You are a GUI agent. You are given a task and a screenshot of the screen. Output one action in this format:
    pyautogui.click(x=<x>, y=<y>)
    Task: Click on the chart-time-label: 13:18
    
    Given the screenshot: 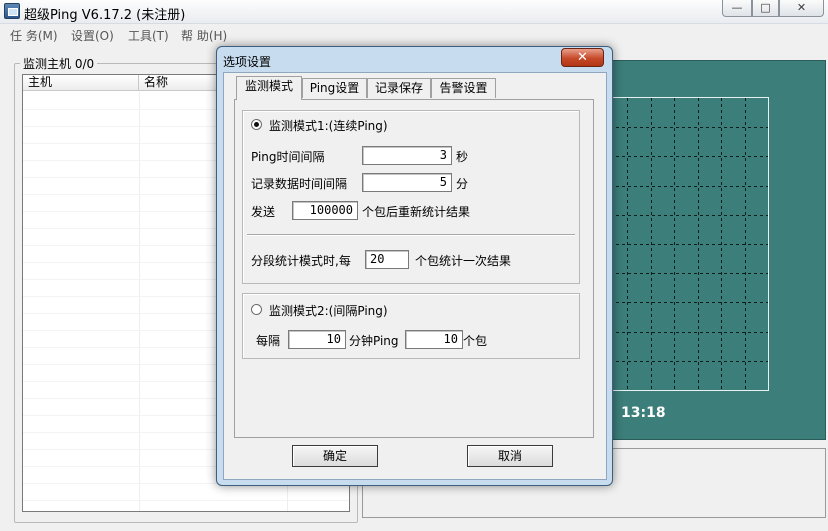 What is the action you would take?
    pyautogui.click(x=643, y=413)
    